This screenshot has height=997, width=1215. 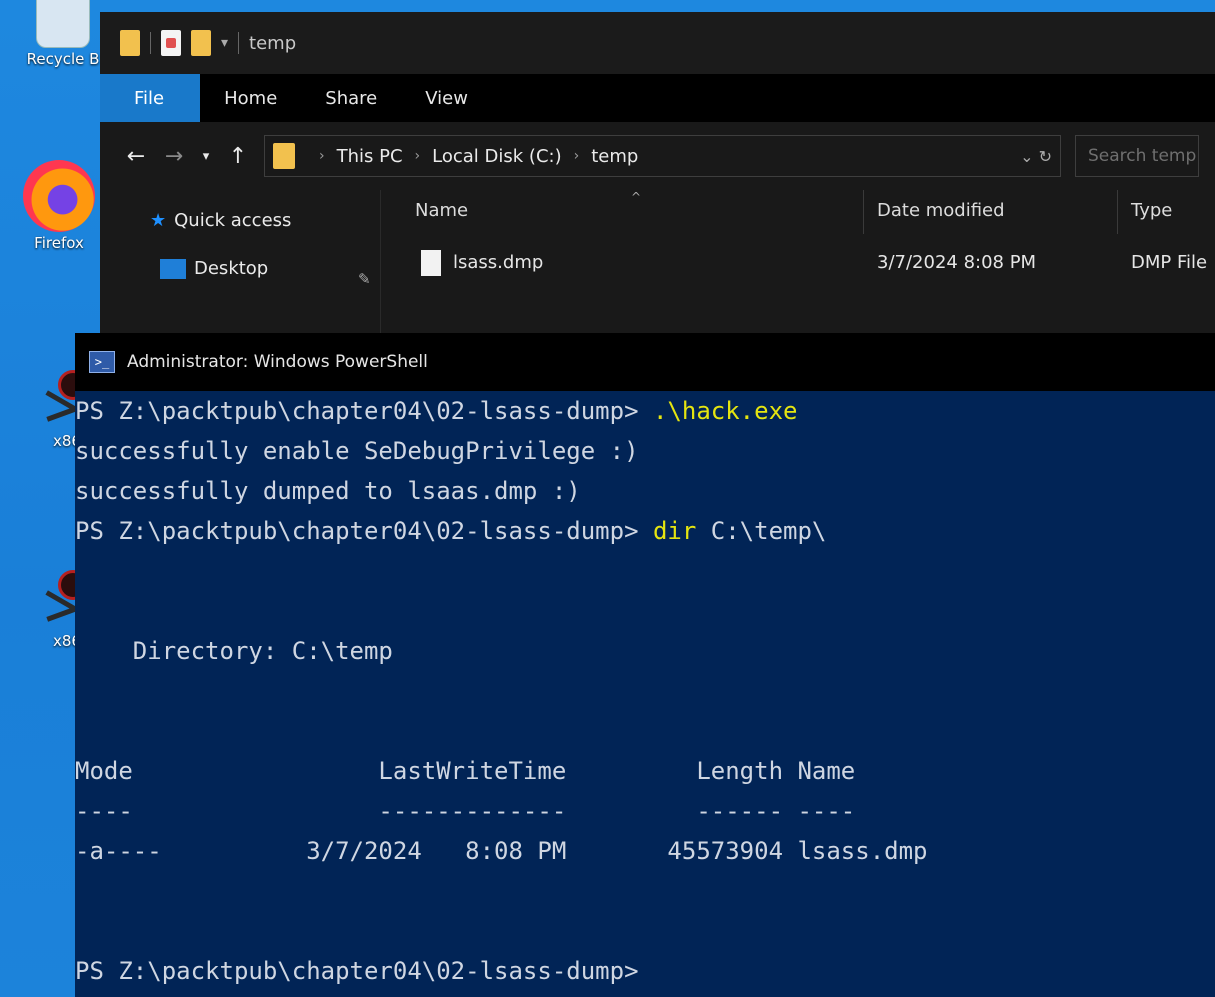 What do you see at coordinates (446, 98) in the screenshot?
I see `tab-view: View` at bounding box center [446, 98].